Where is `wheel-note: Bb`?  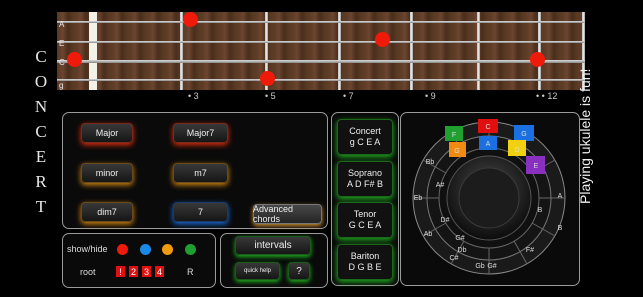
wheel-note: Bb is located at coordinates (430, 162).